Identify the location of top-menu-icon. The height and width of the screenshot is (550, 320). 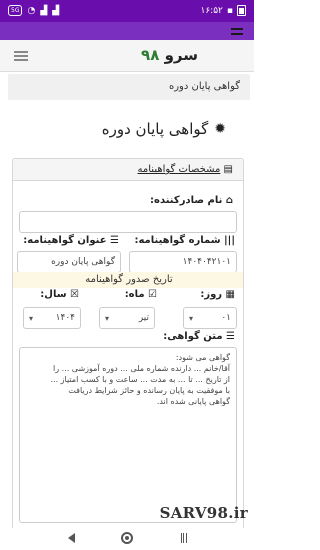
(237, 31).